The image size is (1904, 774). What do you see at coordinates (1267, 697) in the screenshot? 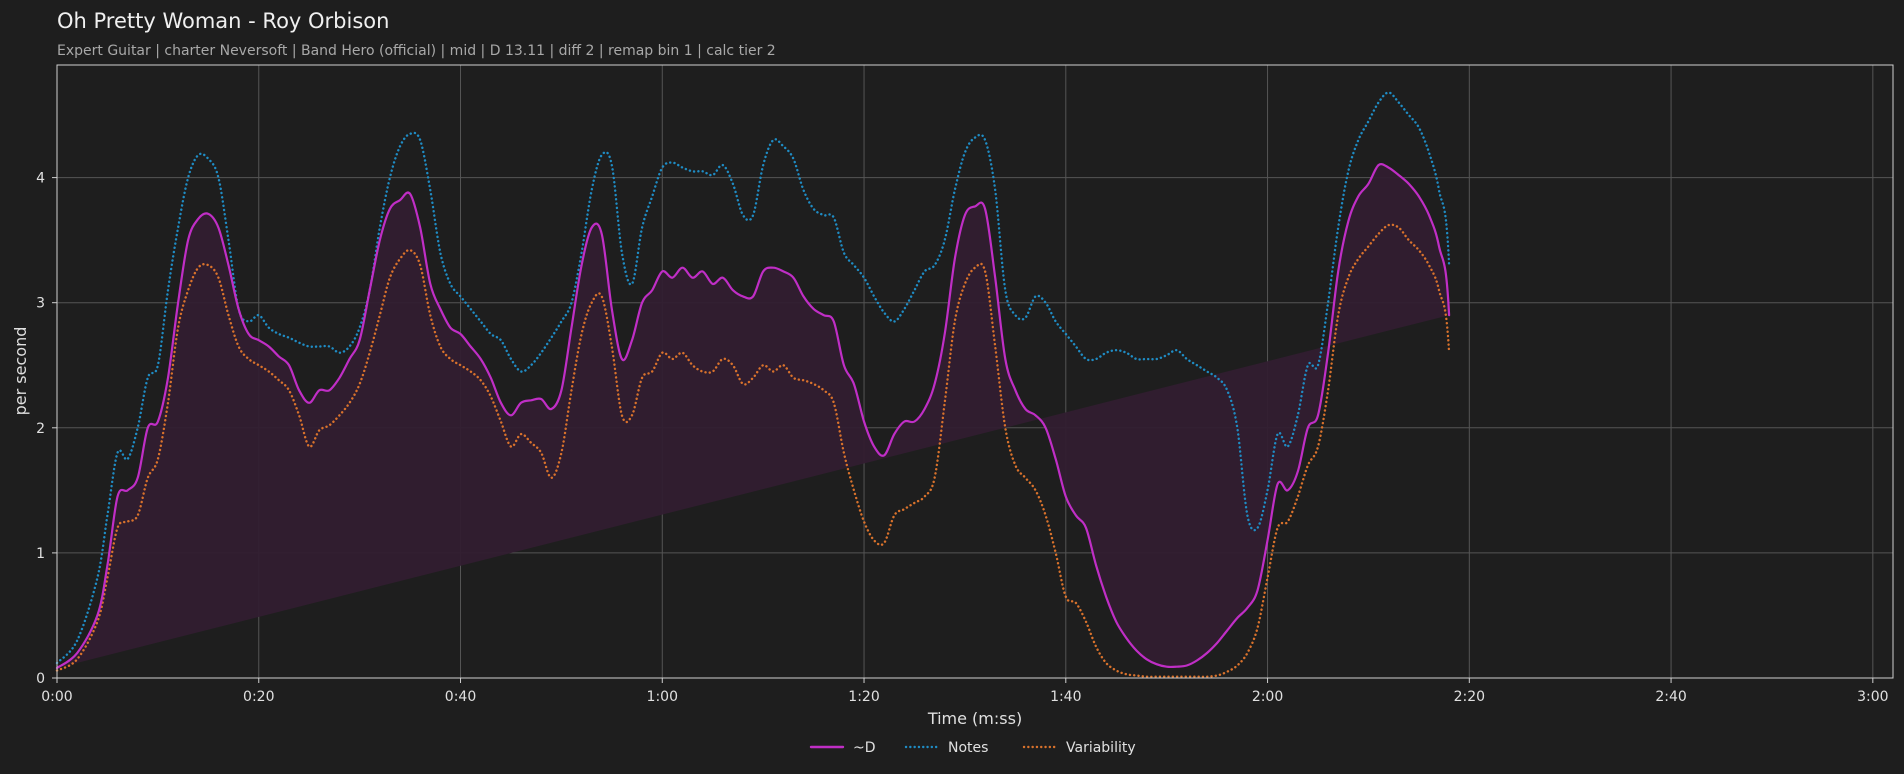
I see `x-tick-label: 2:00` at bounding box center [1267, 697].